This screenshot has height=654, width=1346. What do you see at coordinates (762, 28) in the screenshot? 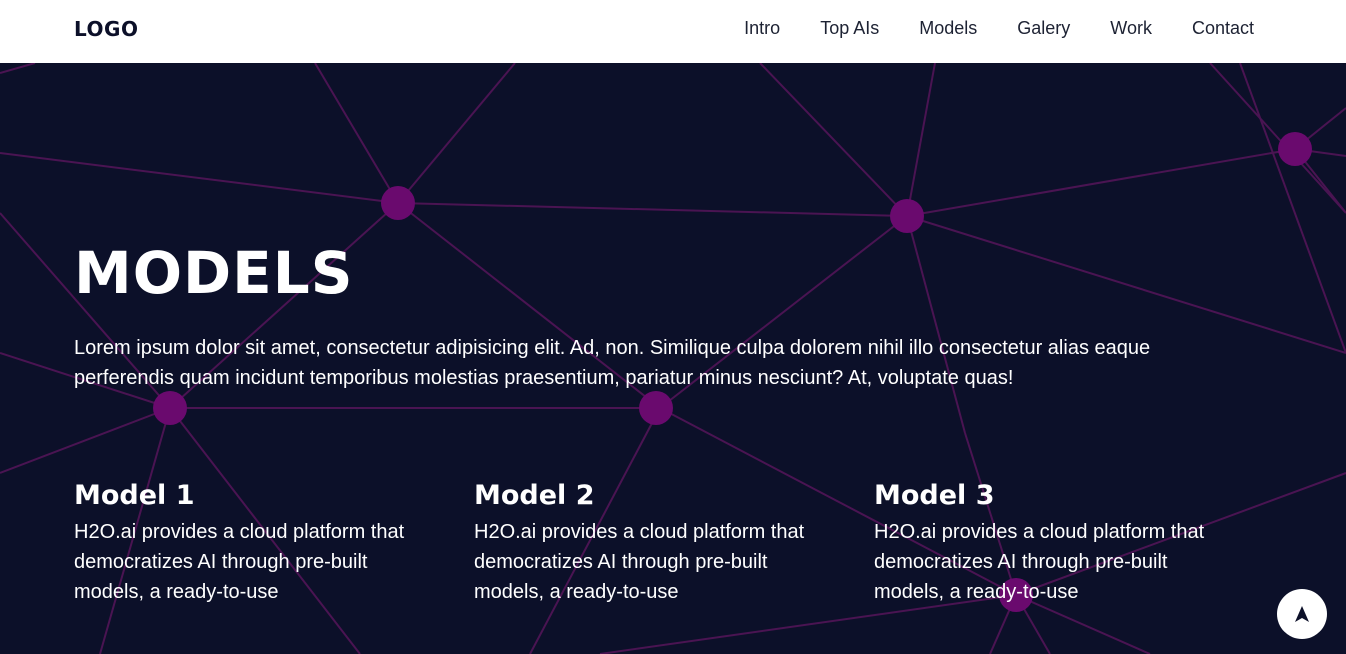
I see `nav-link-intro: Intro` at bounding box center [762, 28].